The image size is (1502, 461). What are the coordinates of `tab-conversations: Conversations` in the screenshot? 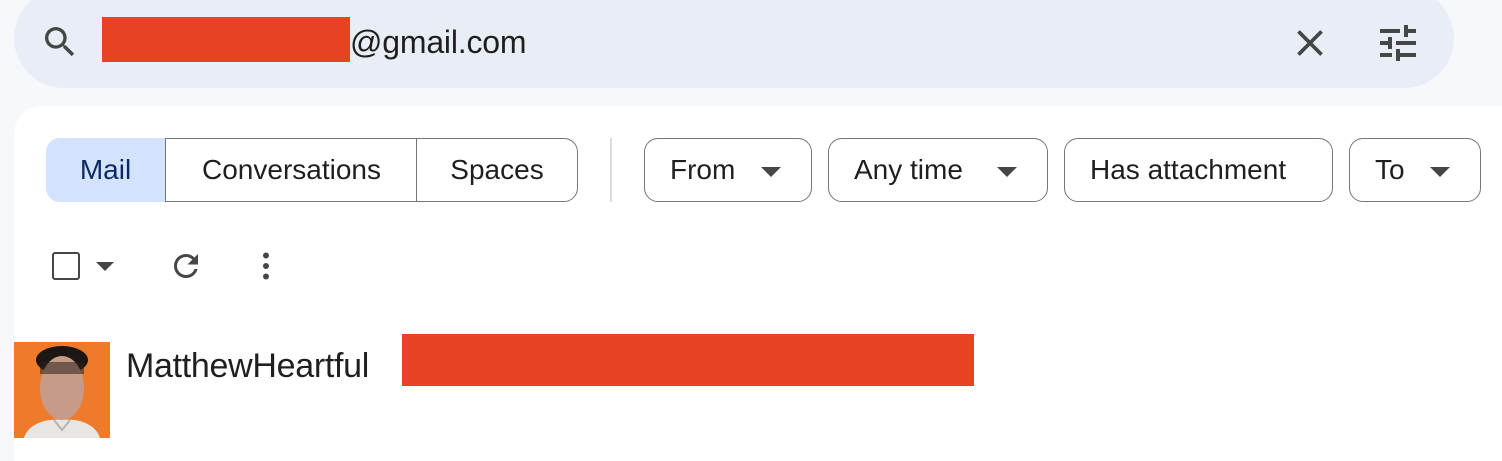 It's located at (291, 170).